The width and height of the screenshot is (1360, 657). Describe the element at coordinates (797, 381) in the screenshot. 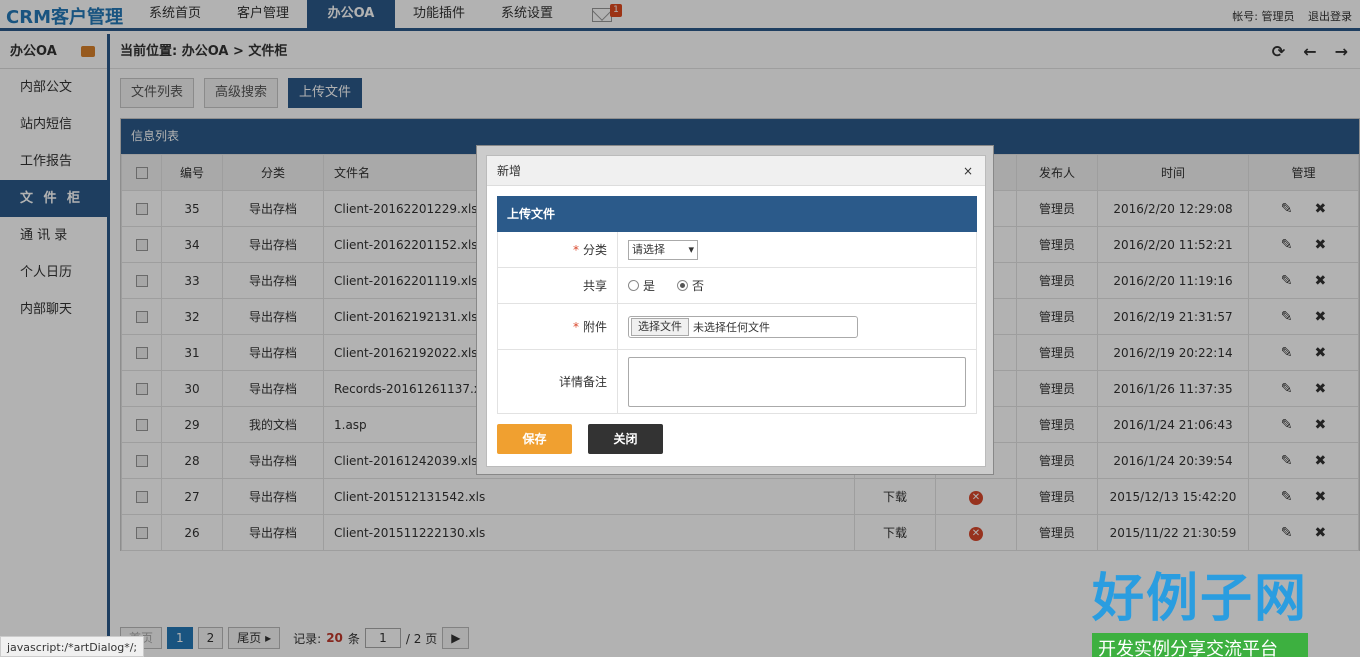

I see `remark-textarea` at that location.